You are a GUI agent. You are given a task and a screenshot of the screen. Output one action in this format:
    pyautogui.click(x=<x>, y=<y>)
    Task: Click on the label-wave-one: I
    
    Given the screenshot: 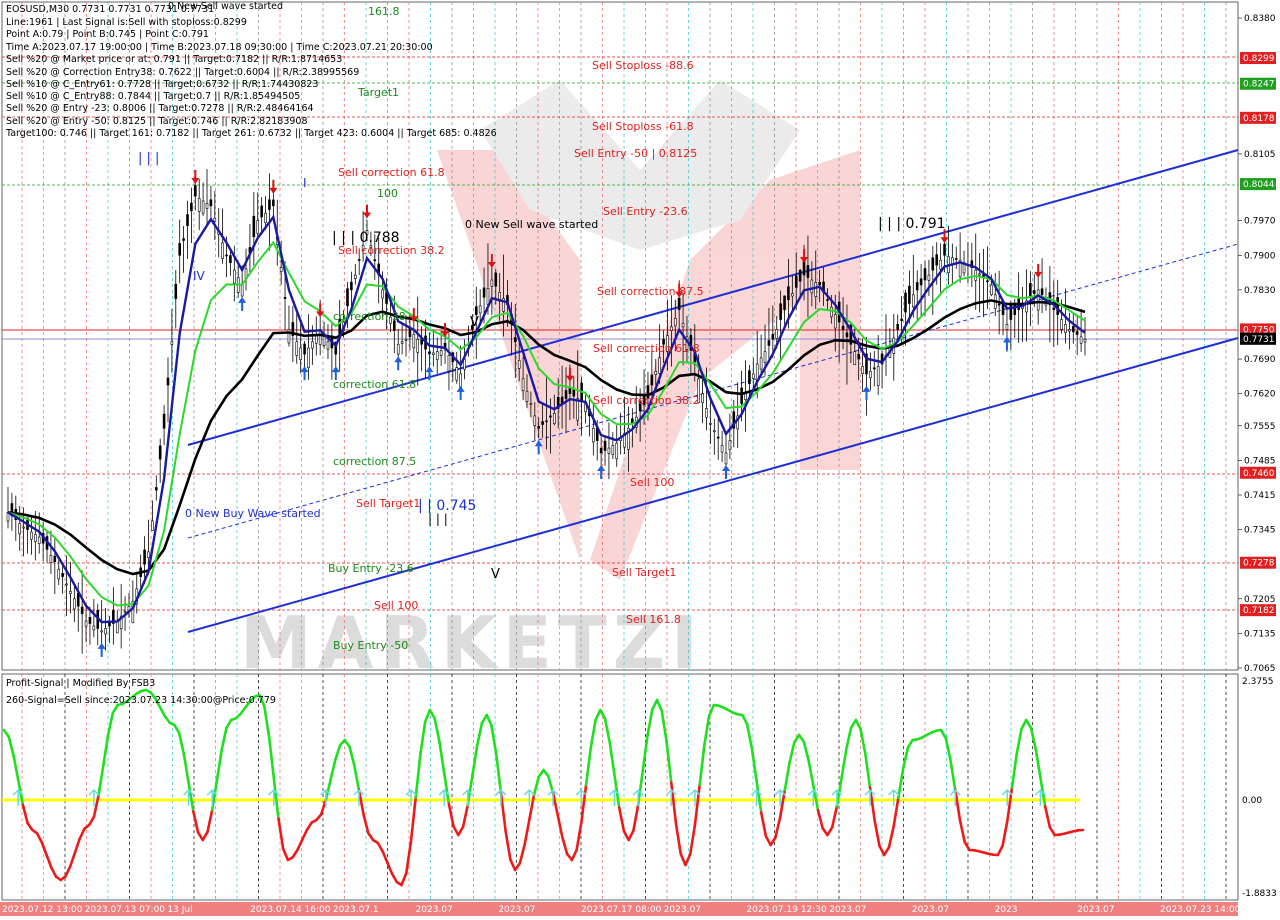 What is the action you would take?
    pyautogui.click(x=305, y=183)
    